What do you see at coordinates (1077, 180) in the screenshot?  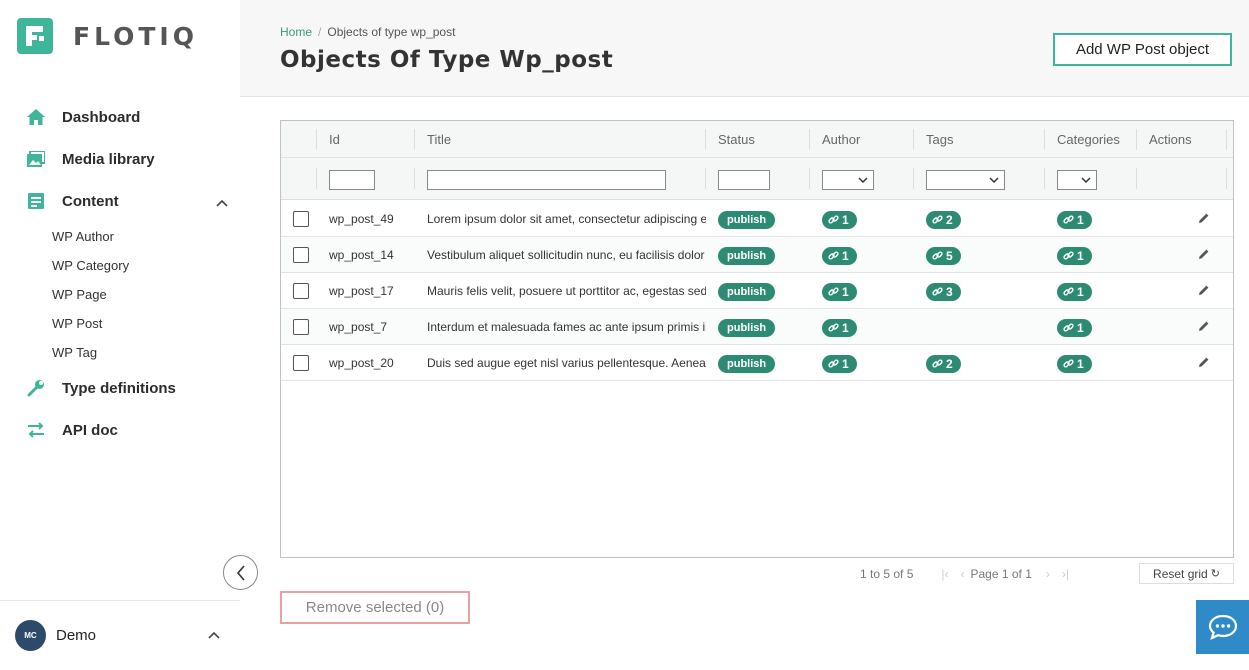 I see `filter-categories-select` at bounding box center [1077, 180].